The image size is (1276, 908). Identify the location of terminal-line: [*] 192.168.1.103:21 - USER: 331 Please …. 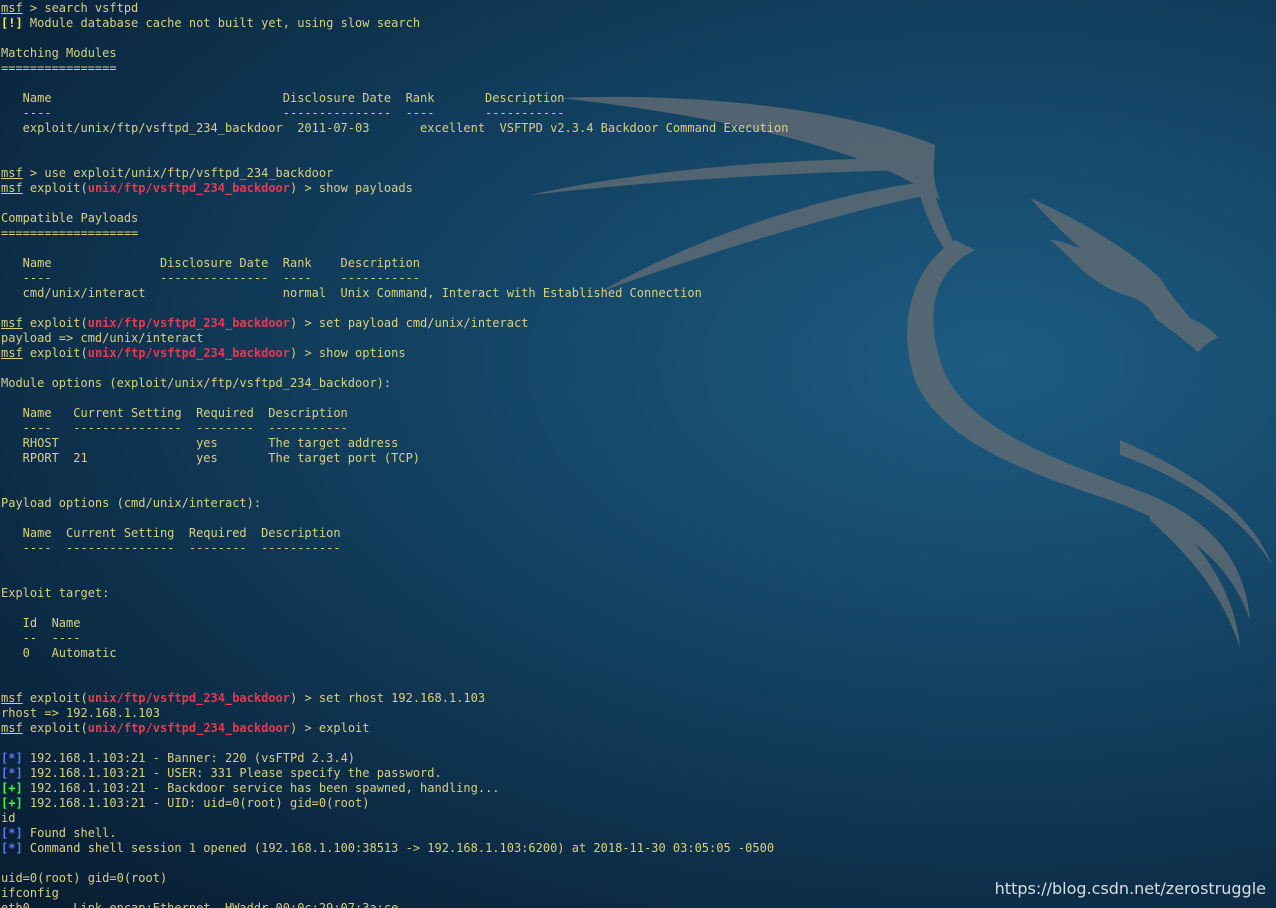
(221, 773).